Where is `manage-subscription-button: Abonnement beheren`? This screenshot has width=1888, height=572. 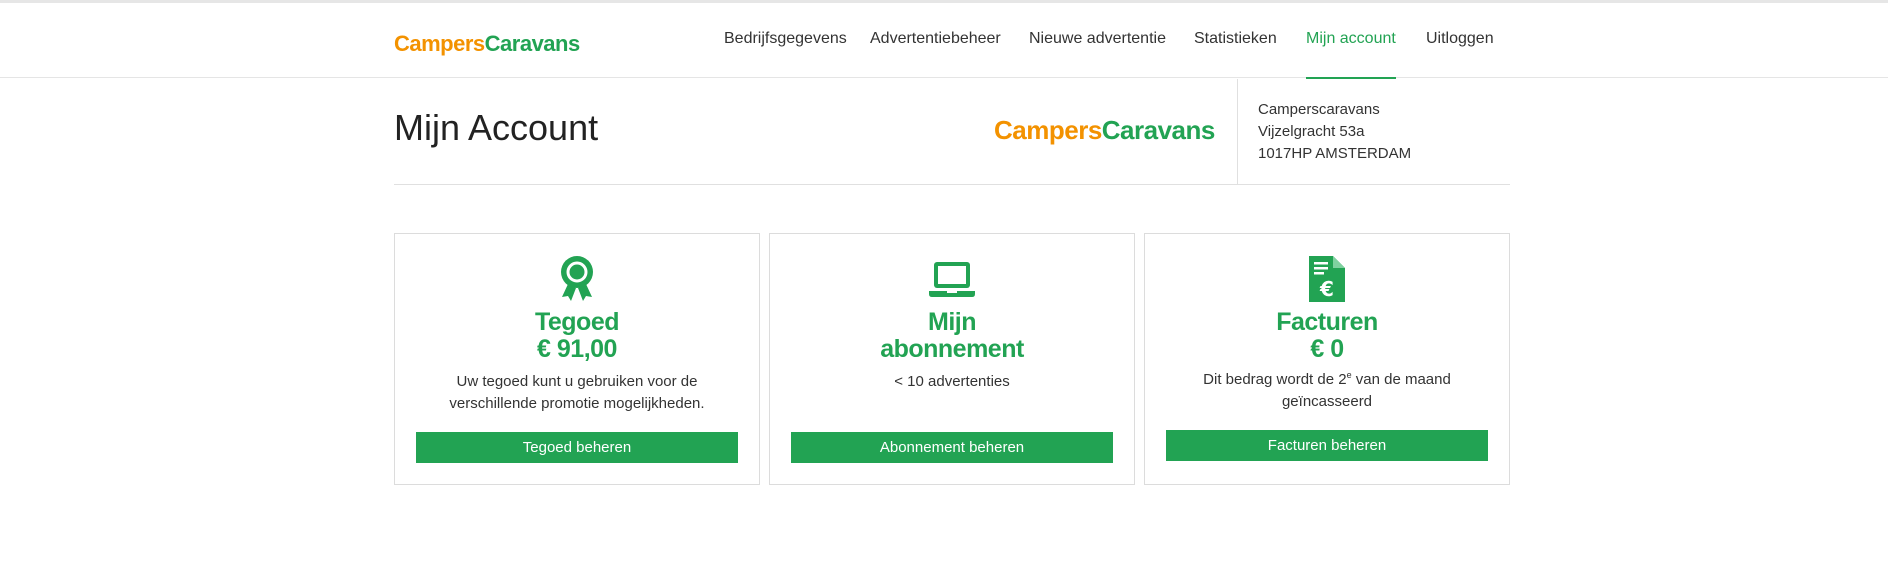
manage-subscription-button: Abonnement beheren is located at coordinates (952, 447).